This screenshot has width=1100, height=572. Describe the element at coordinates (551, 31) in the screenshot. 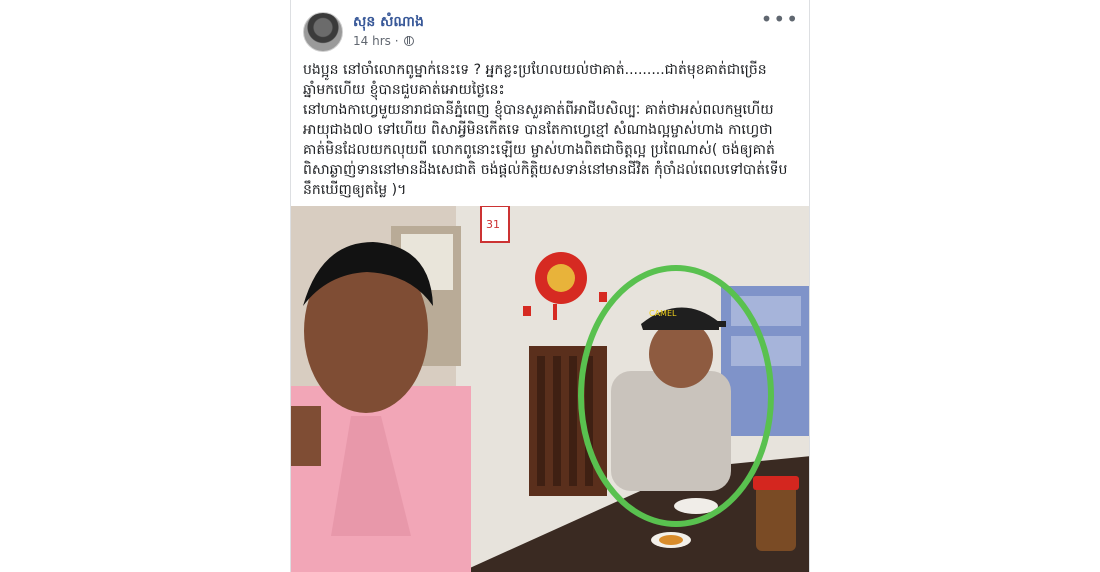

I see `post-header: សុន សំណាង 14 hrs · •••` at that location.